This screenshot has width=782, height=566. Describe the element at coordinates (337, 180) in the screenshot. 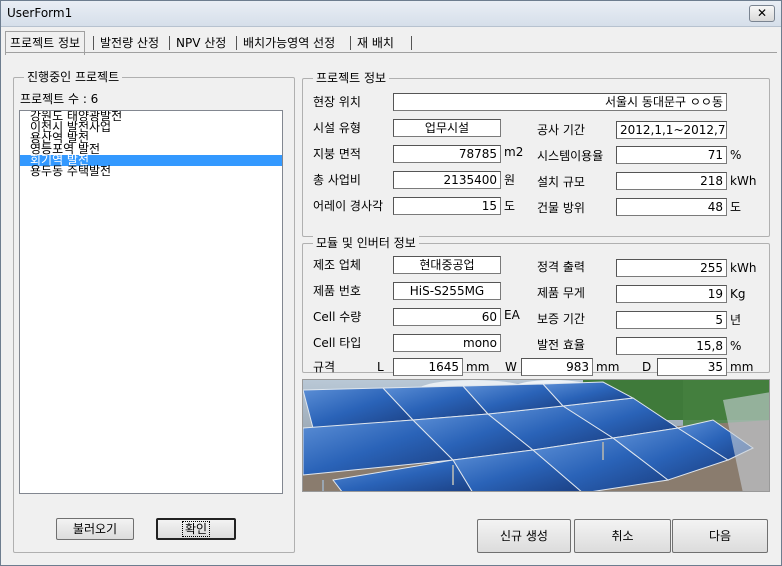

I see `total-cost-label: 총 사업비` at that location.